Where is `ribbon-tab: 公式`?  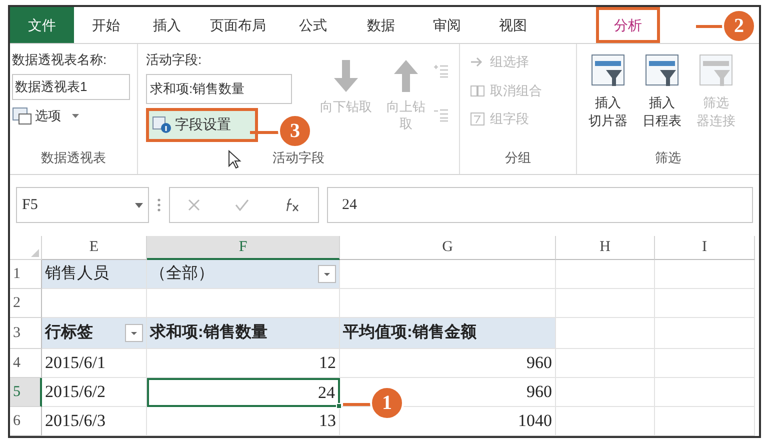 ribbon-tab: 公式 is located at coordinates (313, 25).